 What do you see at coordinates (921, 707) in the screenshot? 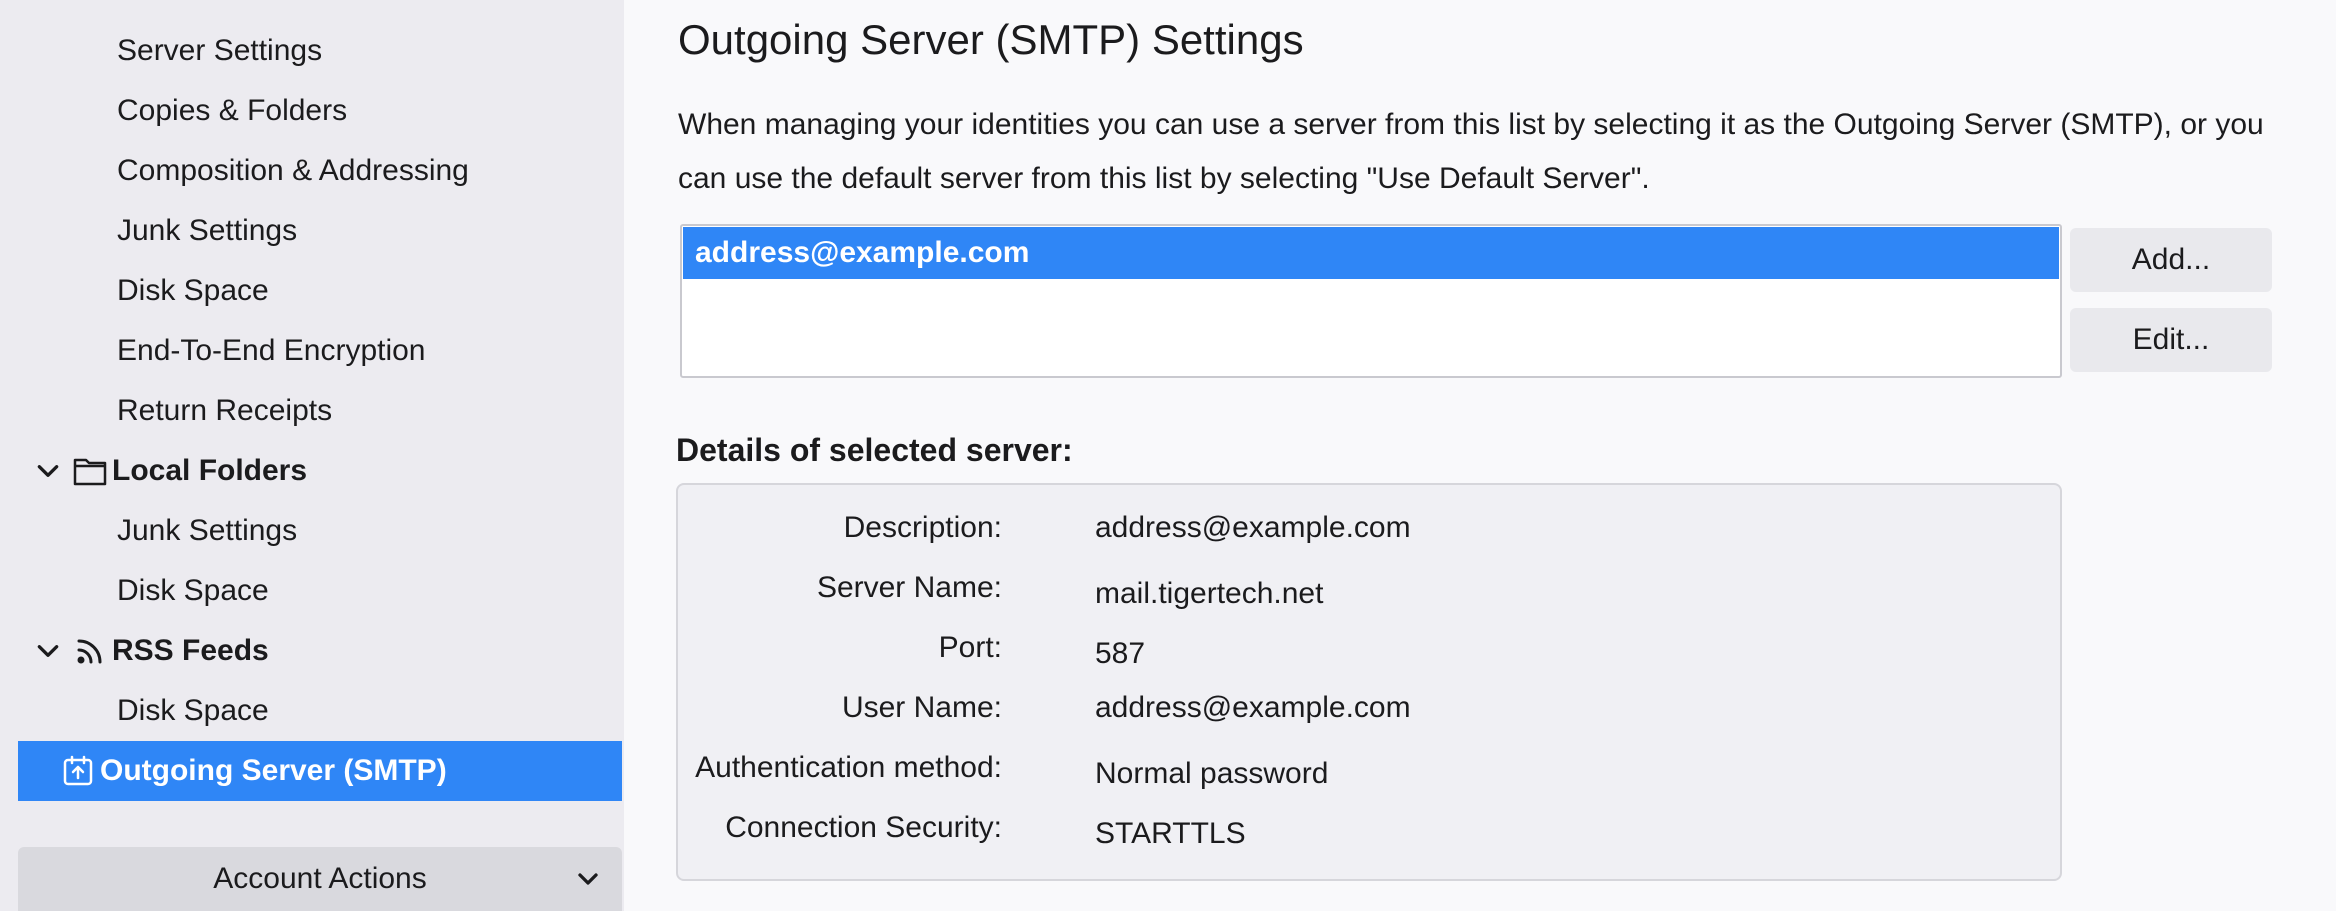
I see `user-name-label: User Name:` at bounding box center [921, 707].